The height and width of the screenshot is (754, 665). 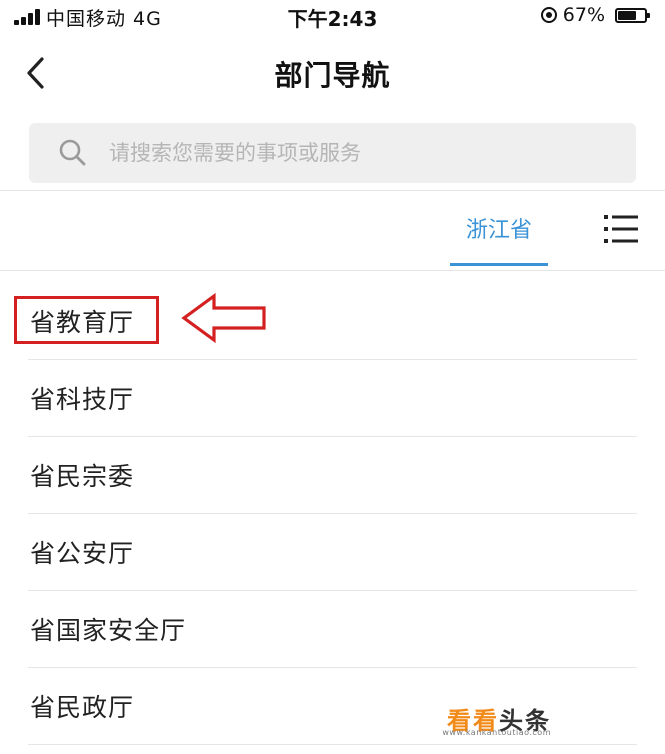 I want to click on battery-percent: 67%, so click(x=583, y=15).